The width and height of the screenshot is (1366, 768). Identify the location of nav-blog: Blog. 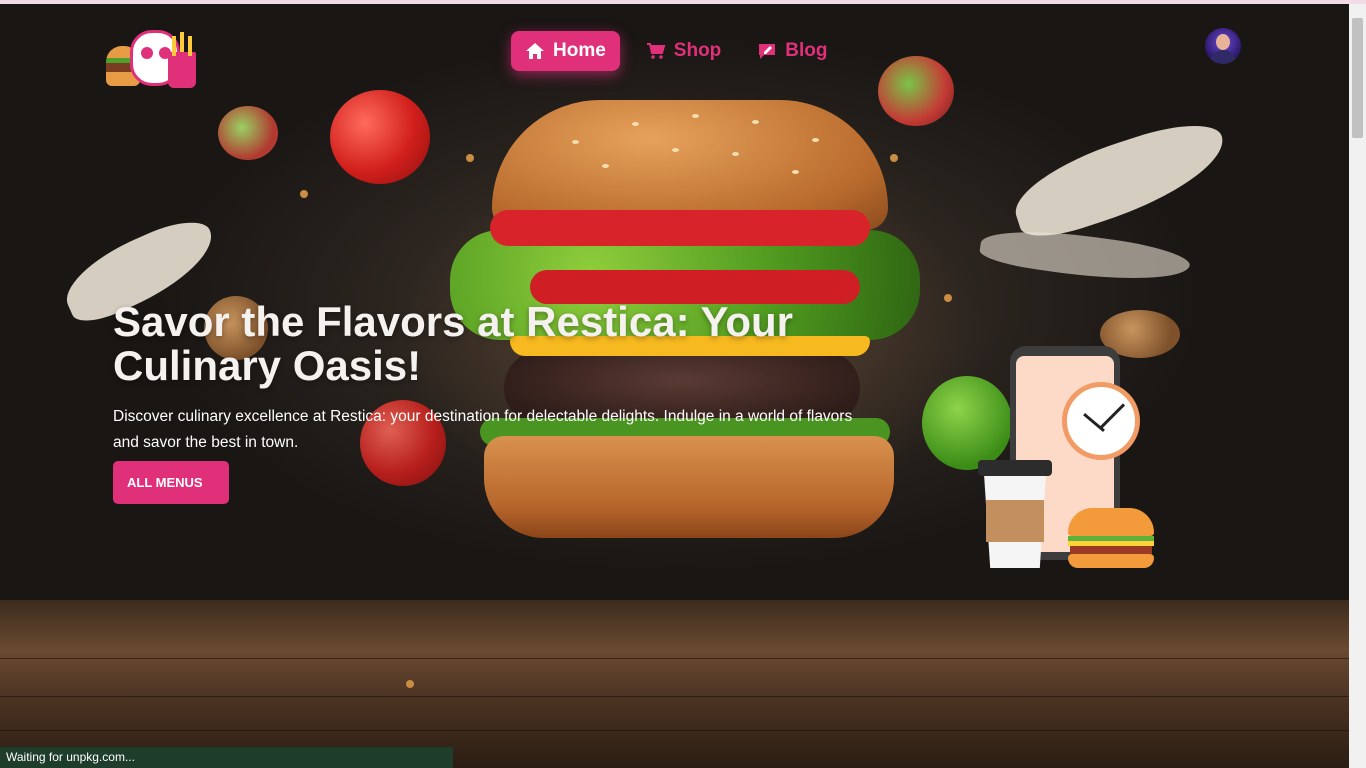
(792, 51).